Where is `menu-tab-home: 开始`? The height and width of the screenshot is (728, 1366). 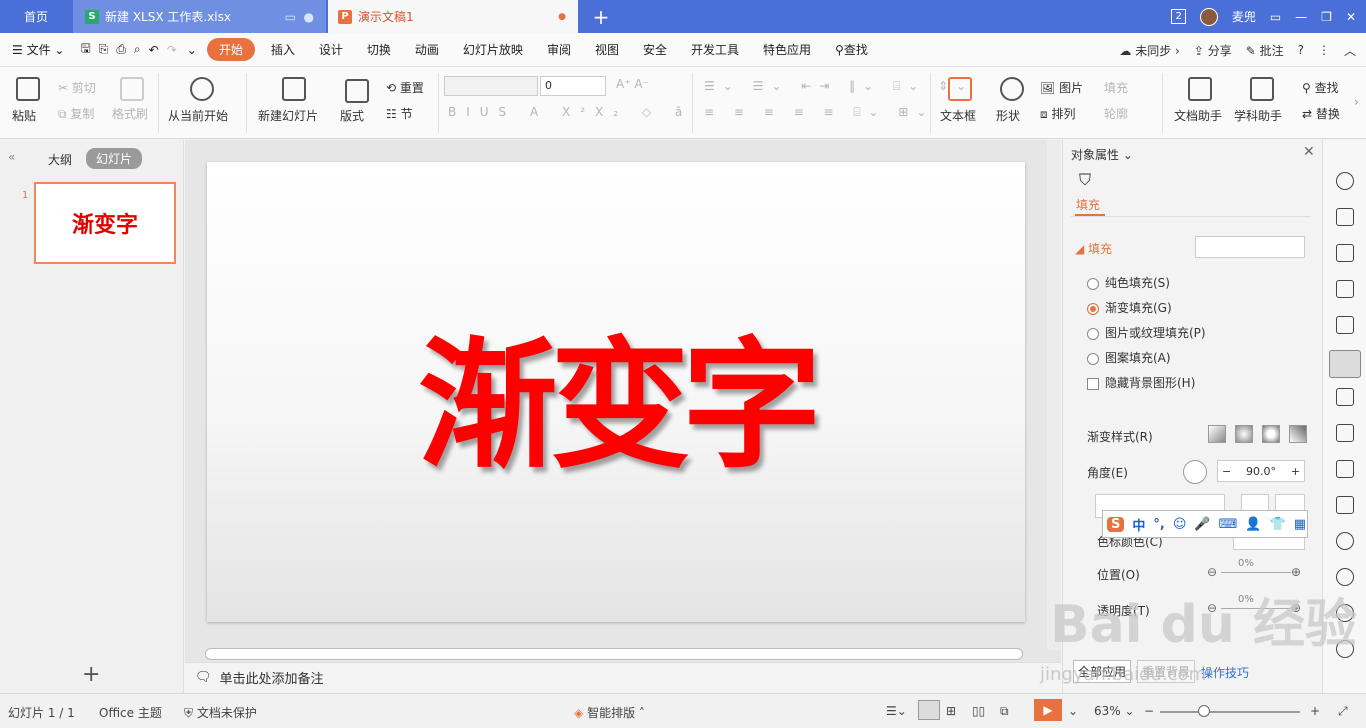 menu-tab-home: 开始 is located at coordinates (230, 49).